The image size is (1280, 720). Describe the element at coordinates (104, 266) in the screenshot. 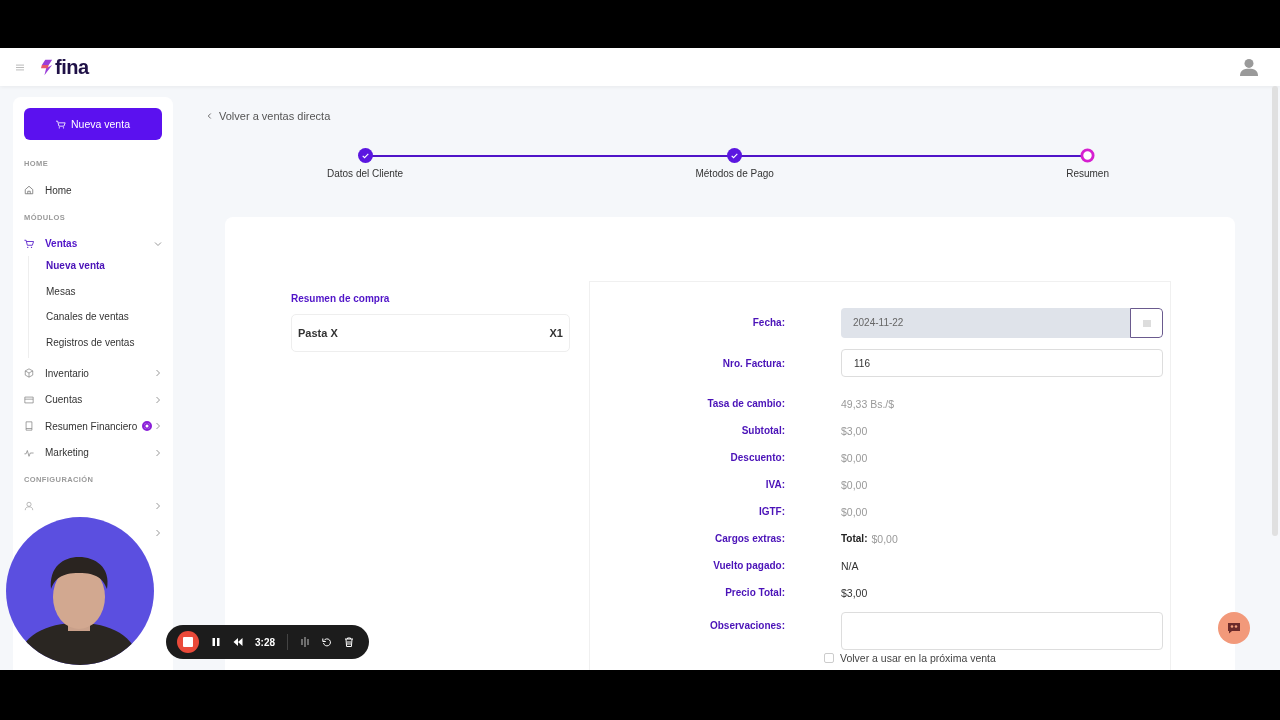

I see `nav-subitem: Nueva venta` at that location.